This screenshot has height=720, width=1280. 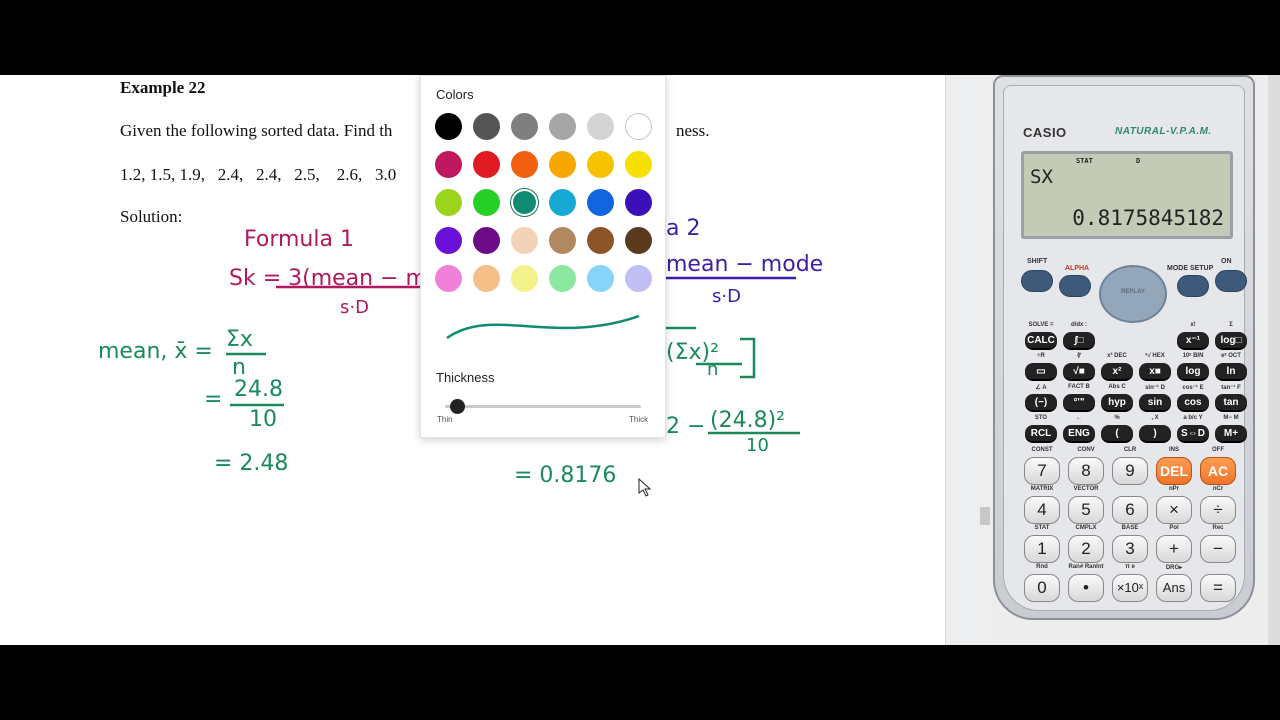 I want to click on key-shift-label: π e, so click(x=1130, y=567).